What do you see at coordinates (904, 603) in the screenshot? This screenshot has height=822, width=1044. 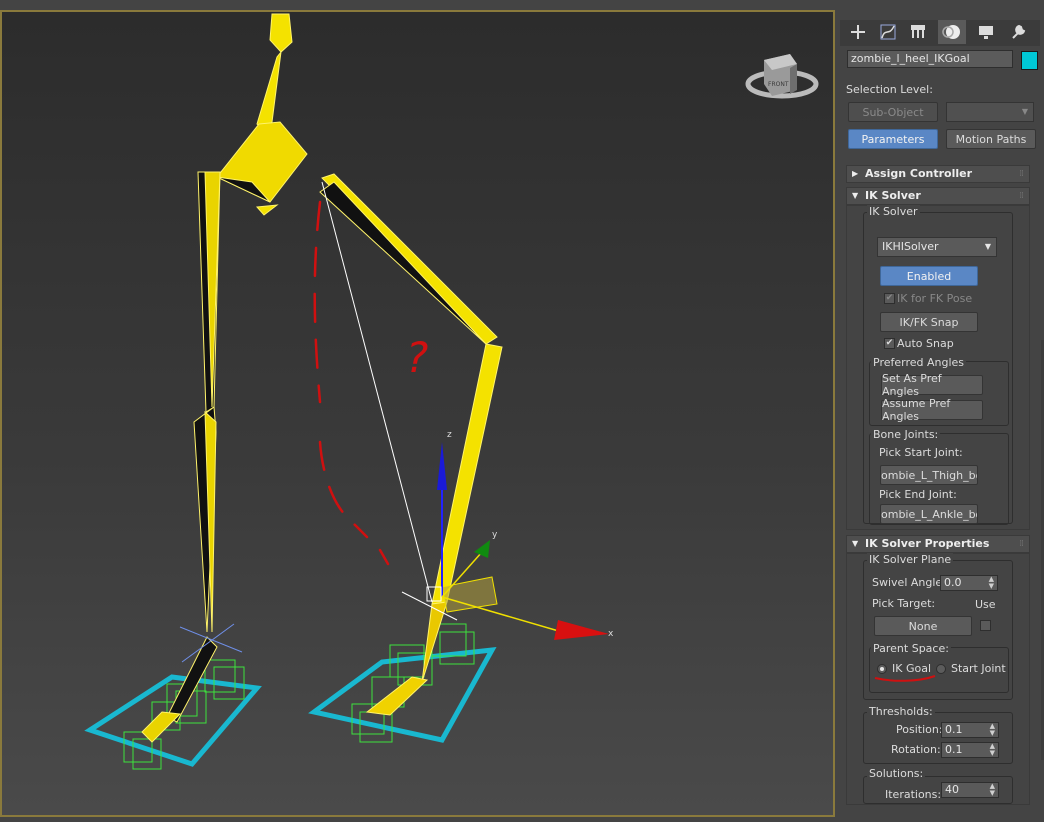 I see `pick-target-label: Pick Target:` at bounding box center [904, 603].